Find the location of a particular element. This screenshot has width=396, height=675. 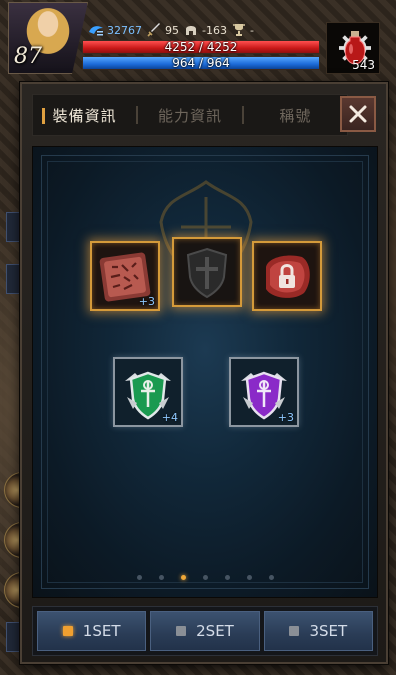

tab-ability-info: 能力資訊 is located at coordinates (189, 115).